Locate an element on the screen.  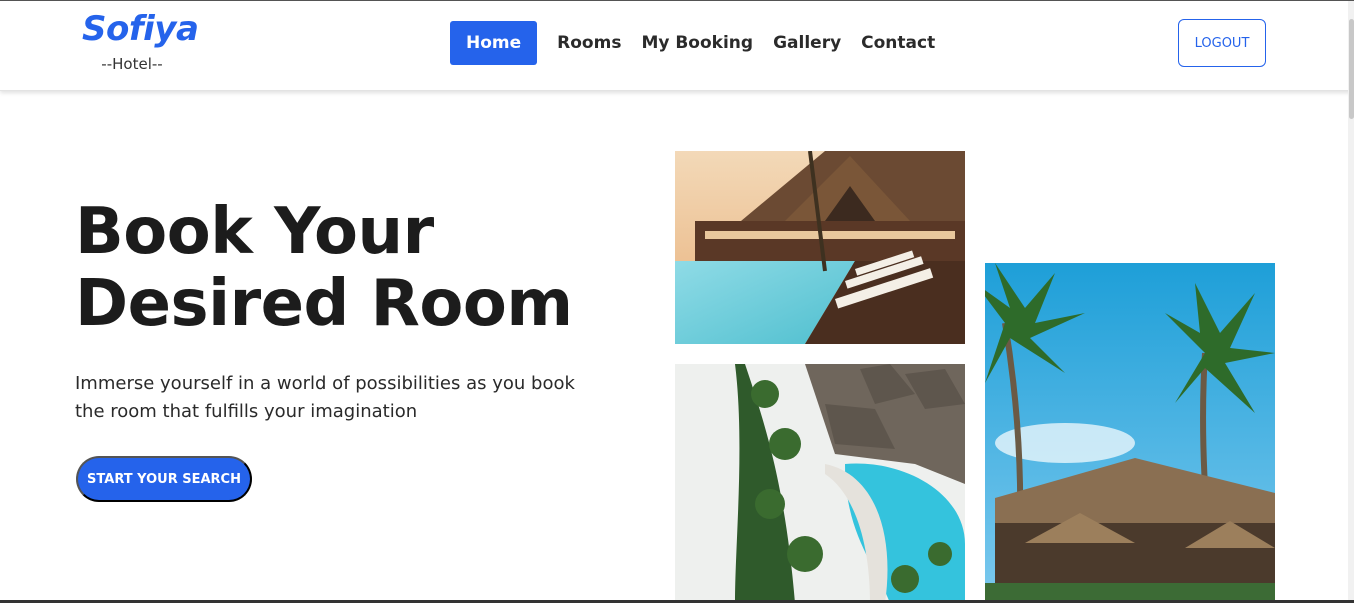
nav-item-rooms: Rooms is located at coordinates (589, 43).